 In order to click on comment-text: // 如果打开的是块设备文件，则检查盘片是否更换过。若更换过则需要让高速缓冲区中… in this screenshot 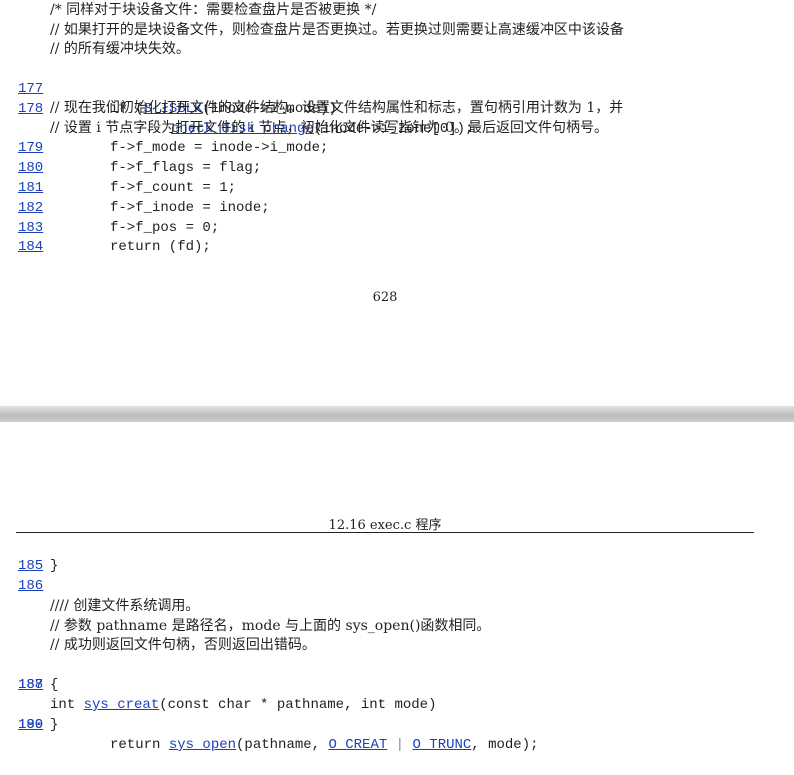, I will do `click(337, 30)`.